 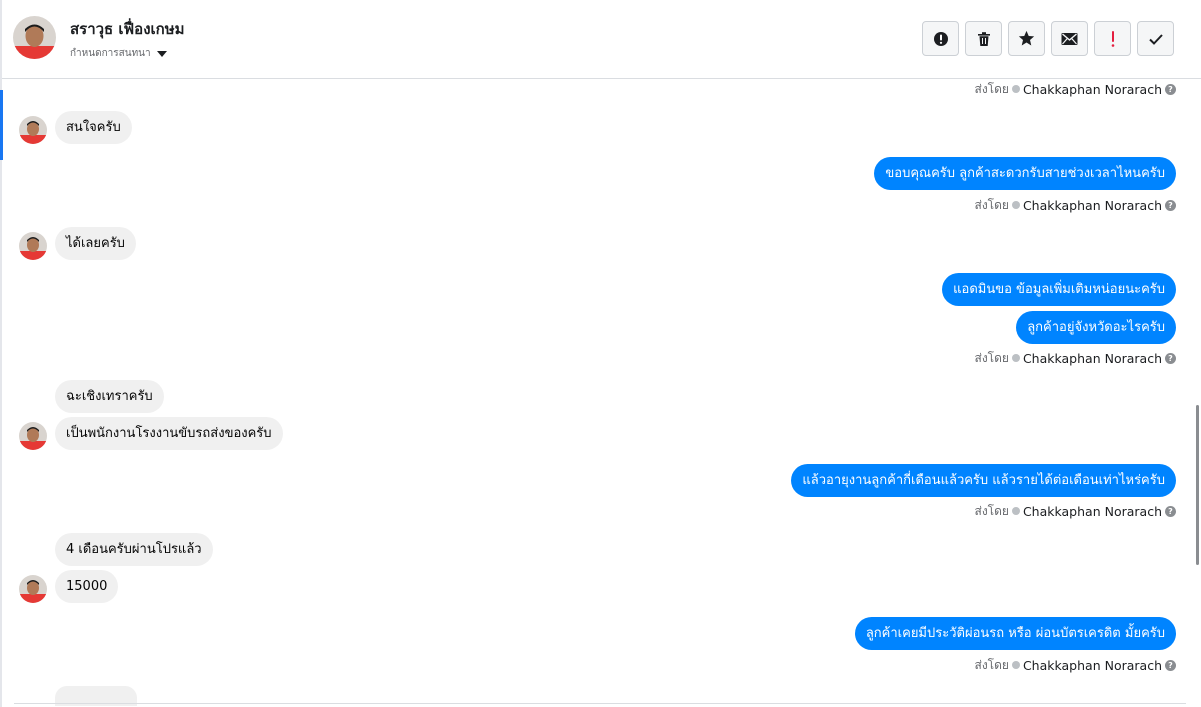 What do you see at coordinates (34, 37) in the screenshot?
I see `person-avatar-icon` at bounding box center [34, 37].